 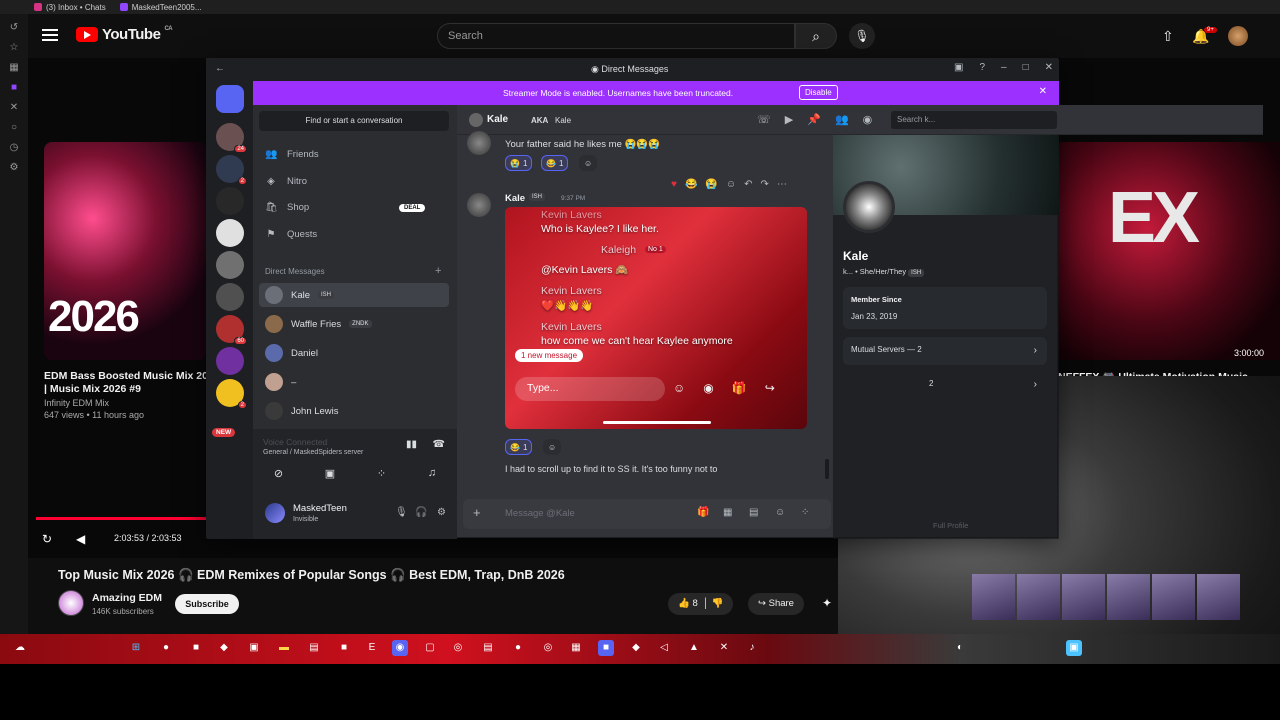 I want to click on epic-icon: E, so click(x=372, y=648).